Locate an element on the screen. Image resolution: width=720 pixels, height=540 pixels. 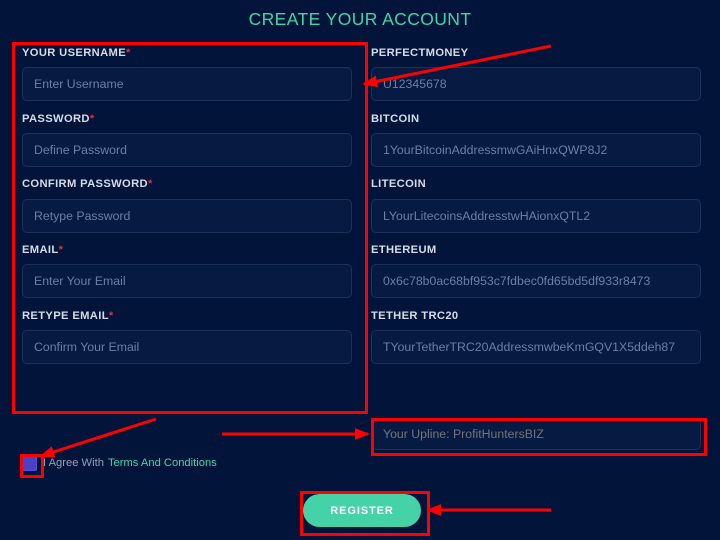
field-confirm-password: CONFIRM PASSWORD* is located at coordinates (187, 205).